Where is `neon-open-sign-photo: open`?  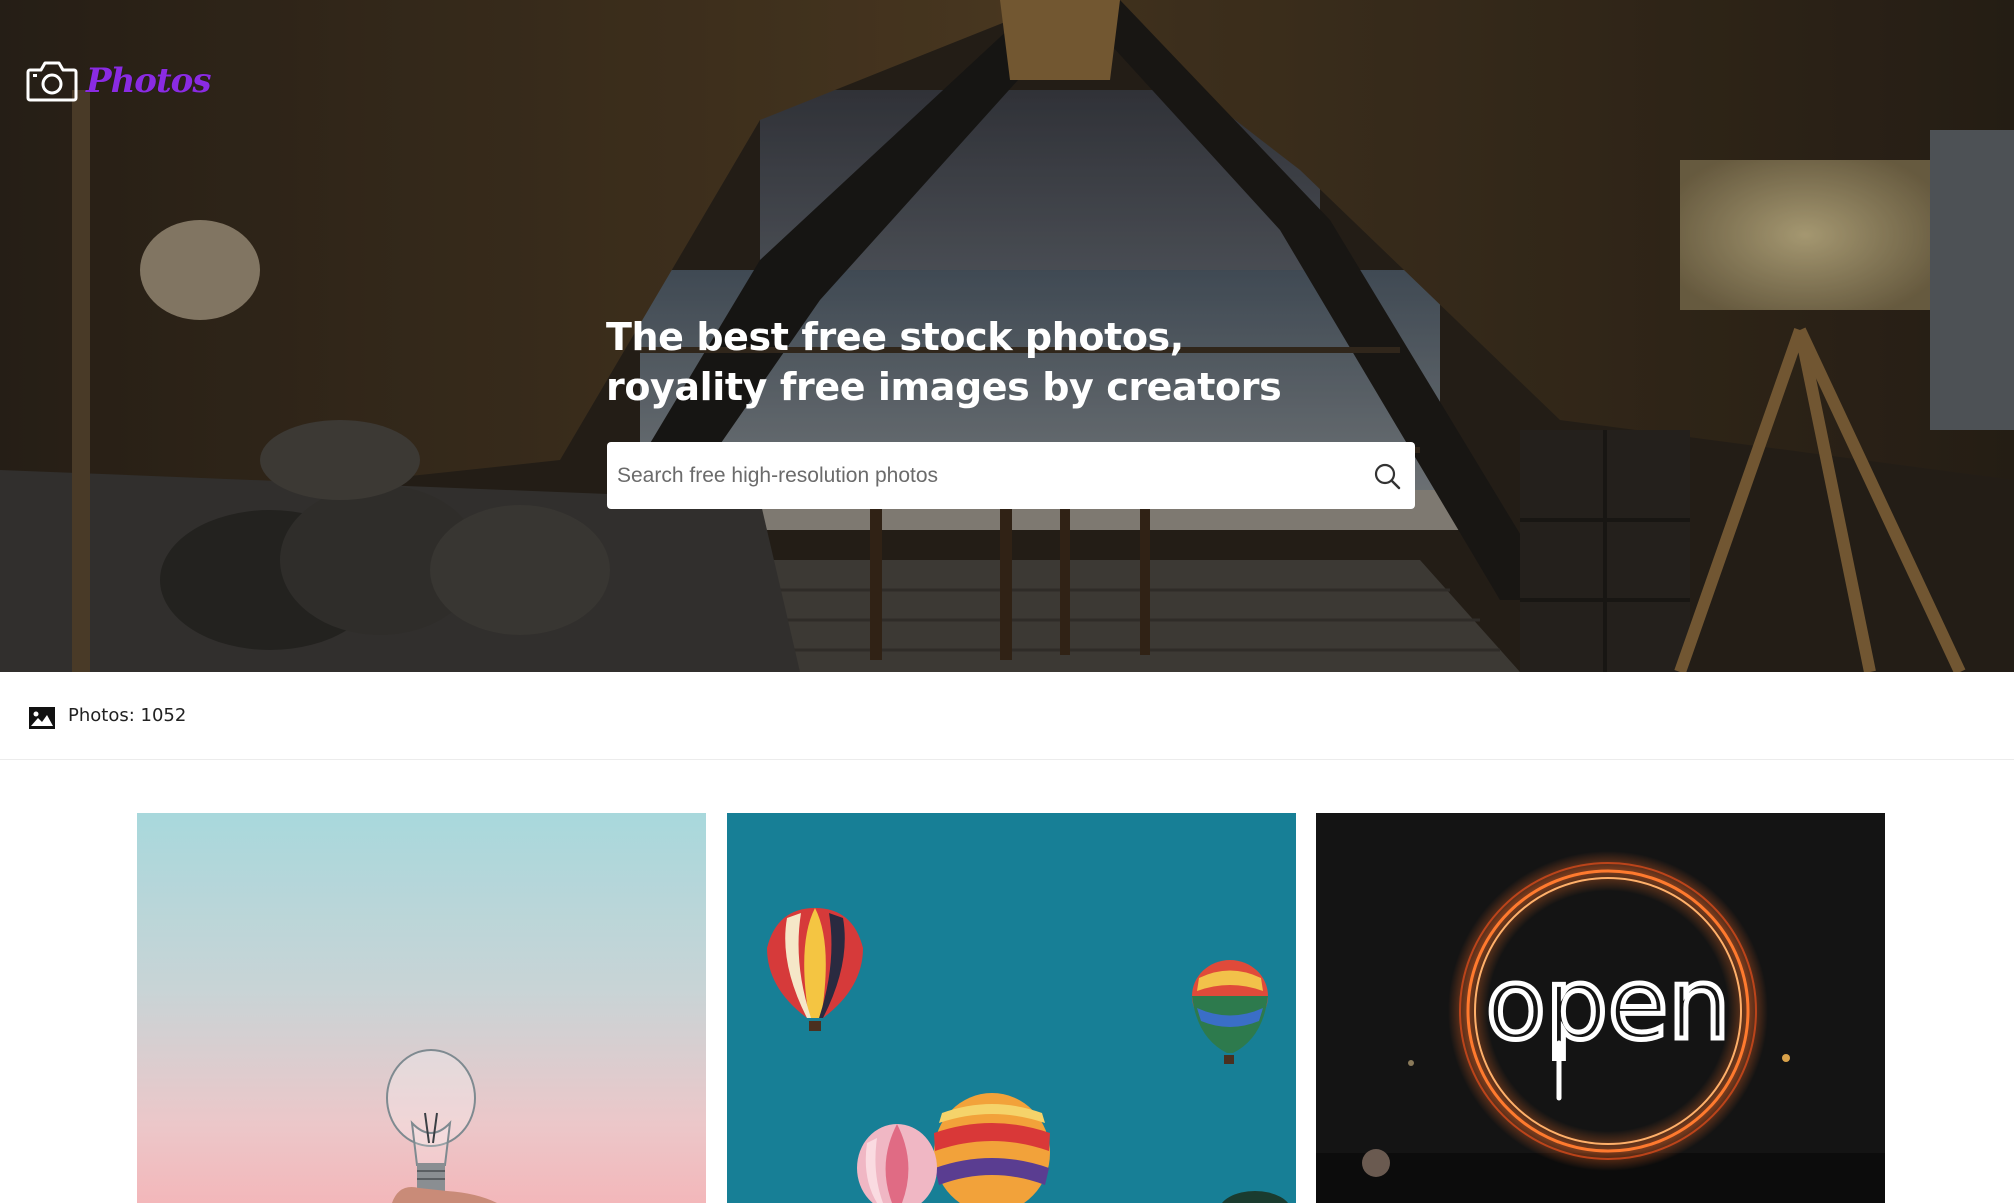 neon-open-sign-photo: open is located at coordinates (1600, 1008).